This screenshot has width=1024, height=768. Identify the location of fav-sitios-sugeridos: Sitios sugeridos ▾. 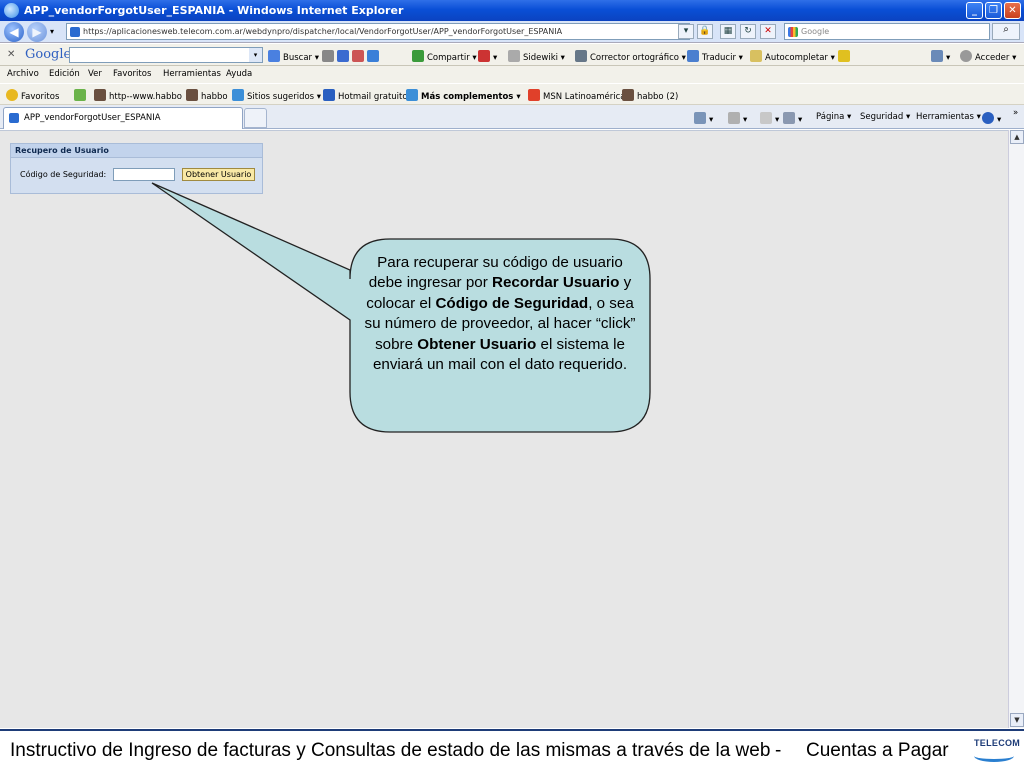
(276, 95).